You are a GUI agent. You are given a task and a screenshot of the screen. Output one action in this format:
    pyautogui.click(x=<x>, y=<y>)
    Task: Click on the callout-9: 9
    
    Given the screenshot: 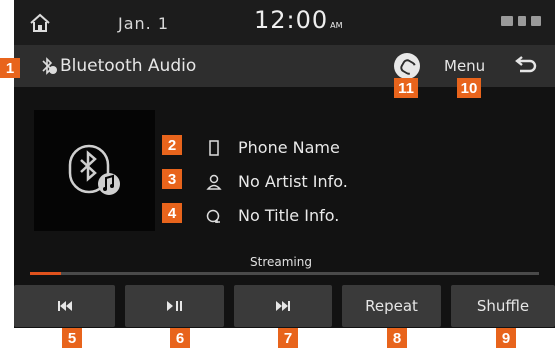 What is the action you would take?
    pyautogui.click(x=506, y=338)
    